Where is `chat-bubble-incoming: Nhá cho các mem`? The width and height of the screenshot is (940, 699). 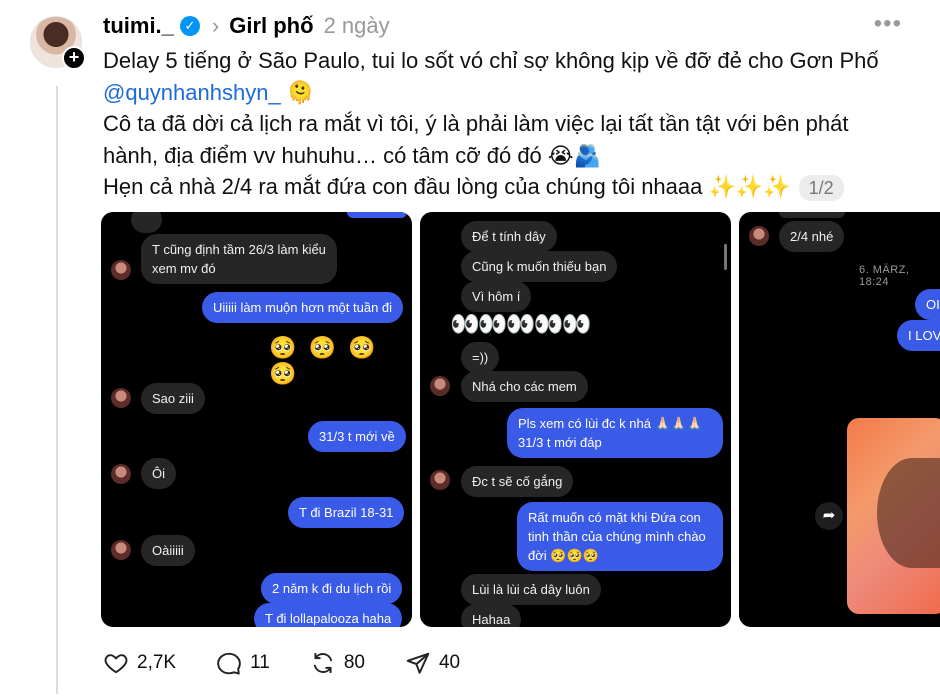
chat-bubble-incoming: Nhá cho các mem is located at coordinates (524, 386).